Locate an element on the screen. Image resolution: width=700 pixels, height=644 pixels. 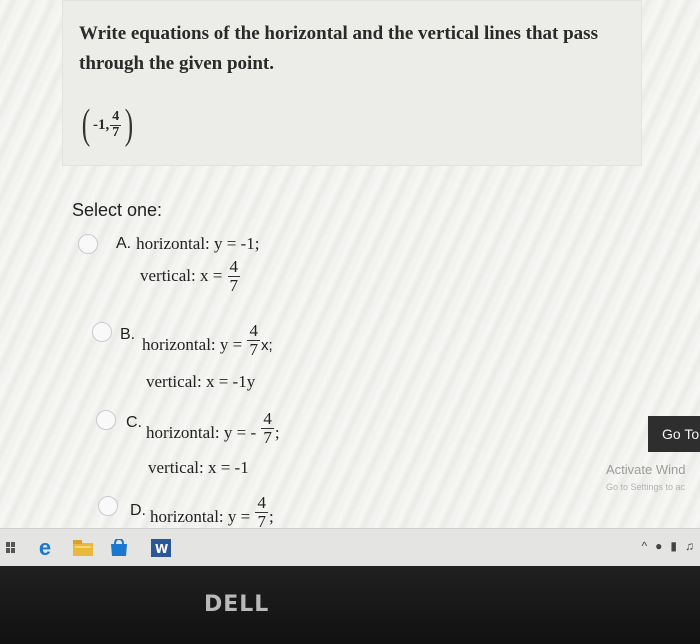
system-tray: ^ ● ▮ ♫ is located at coordinates (668, 546).